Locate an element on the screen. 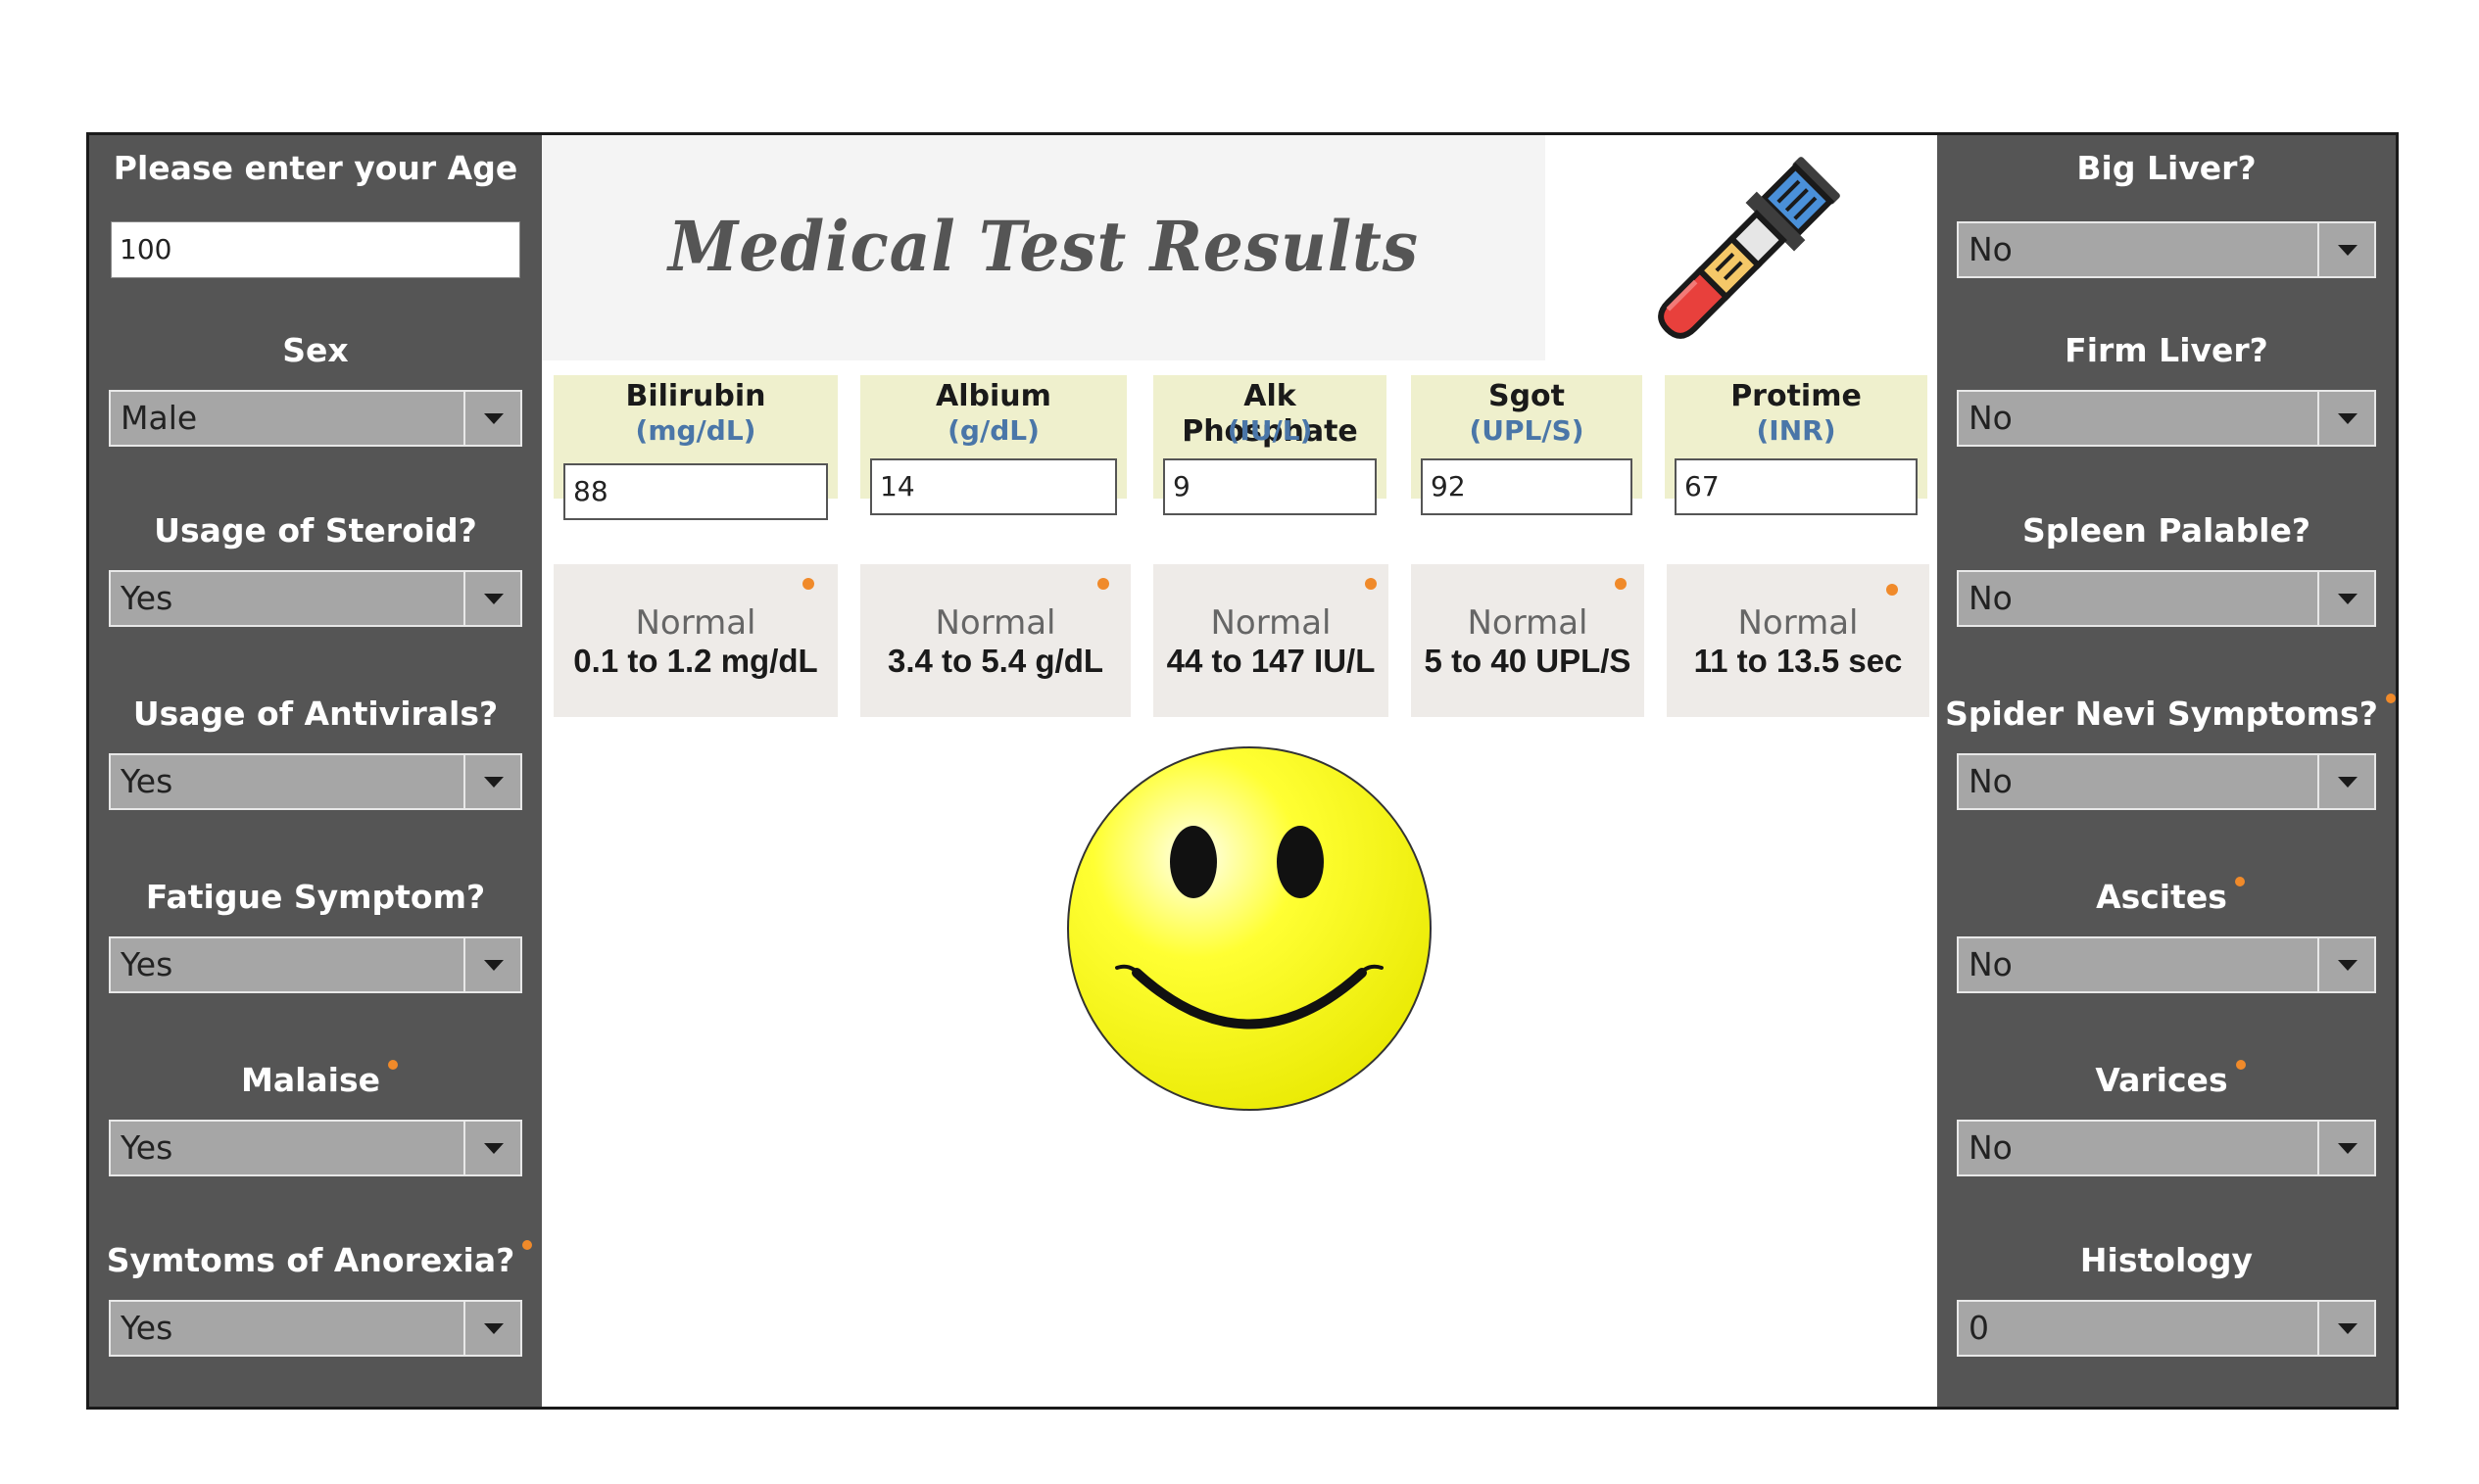  big-liver-value: No is located at coordinates (1991, 249).